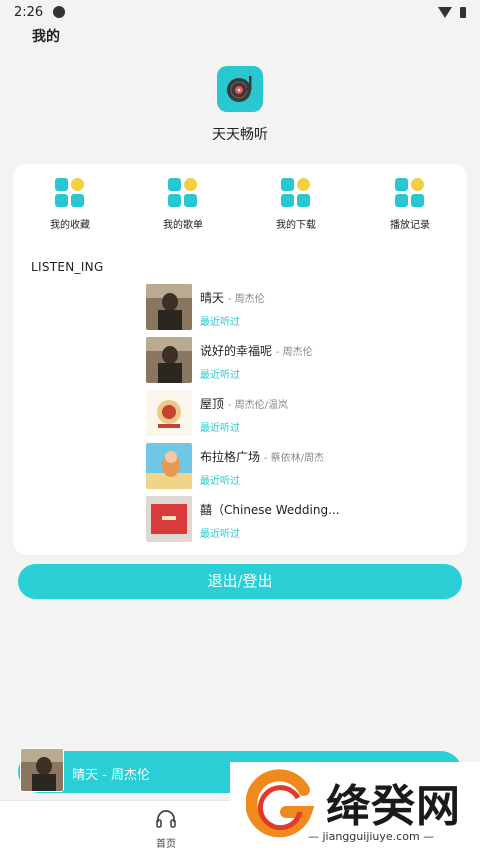 This screenshot has width=480, height=854. Describe the element at coordinates (240, 208) in the screenshot. I see `quick-actions: 我的收藏 我的歌单 我的下载 播放记录` at that location.